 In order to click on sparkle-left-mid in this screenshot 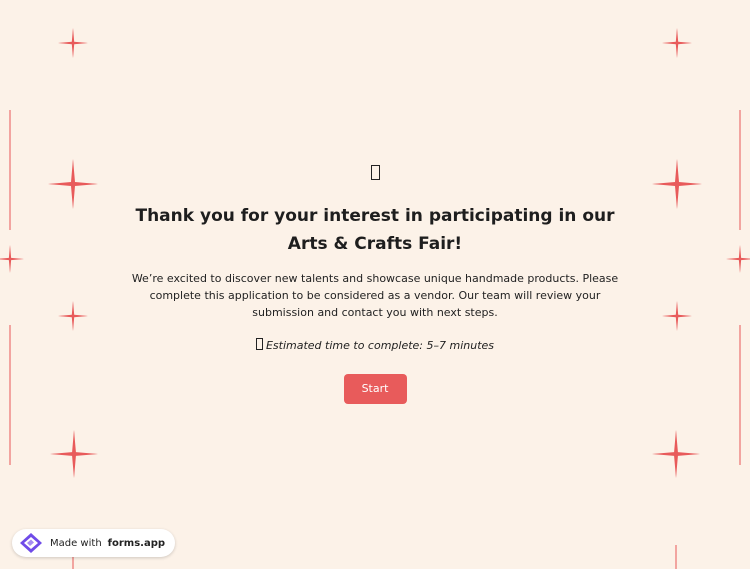, I will do `click(73, 316)`.